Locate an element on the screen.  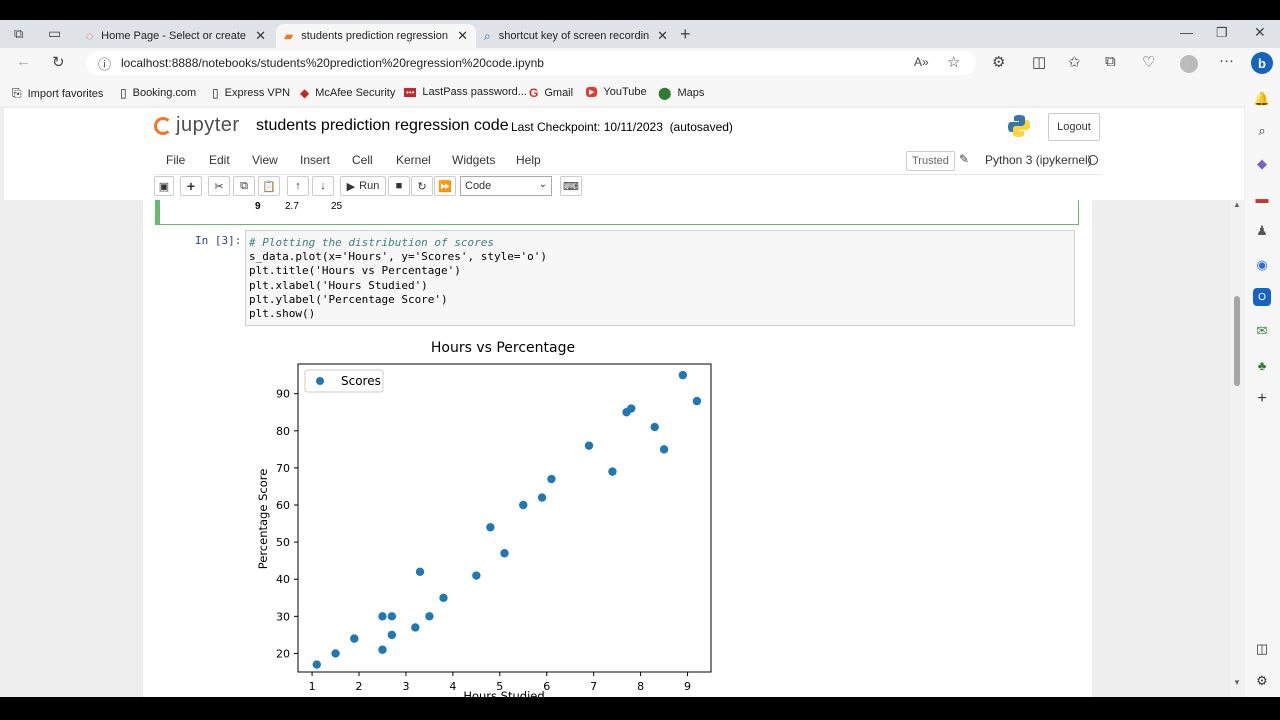
sidebar-panel-icon: ◫ is located at coordinates (1262, 649).